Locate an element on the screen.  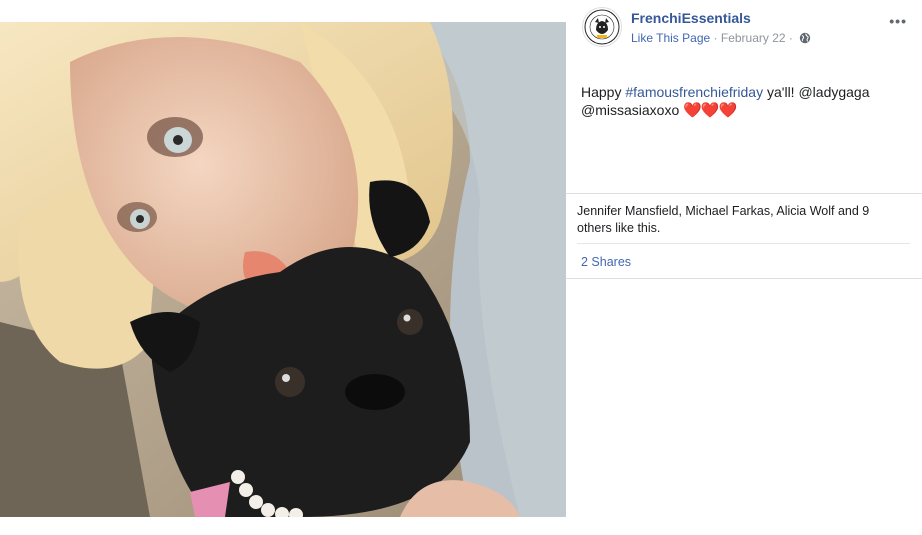
page-avatar is located at coordinates (602, 27).